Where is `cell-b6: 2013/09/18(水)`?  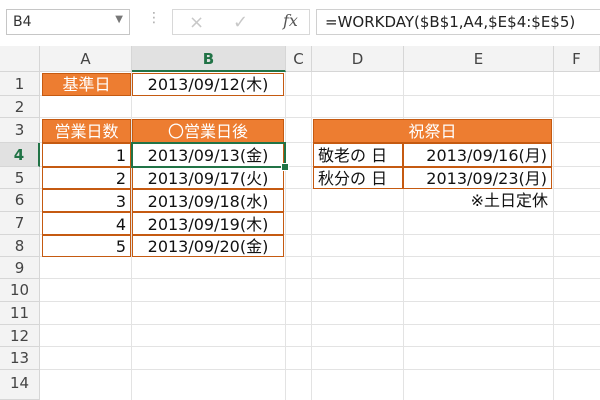 cell-b6: 2013/09/18(水) is located at coordinates (208, 200).